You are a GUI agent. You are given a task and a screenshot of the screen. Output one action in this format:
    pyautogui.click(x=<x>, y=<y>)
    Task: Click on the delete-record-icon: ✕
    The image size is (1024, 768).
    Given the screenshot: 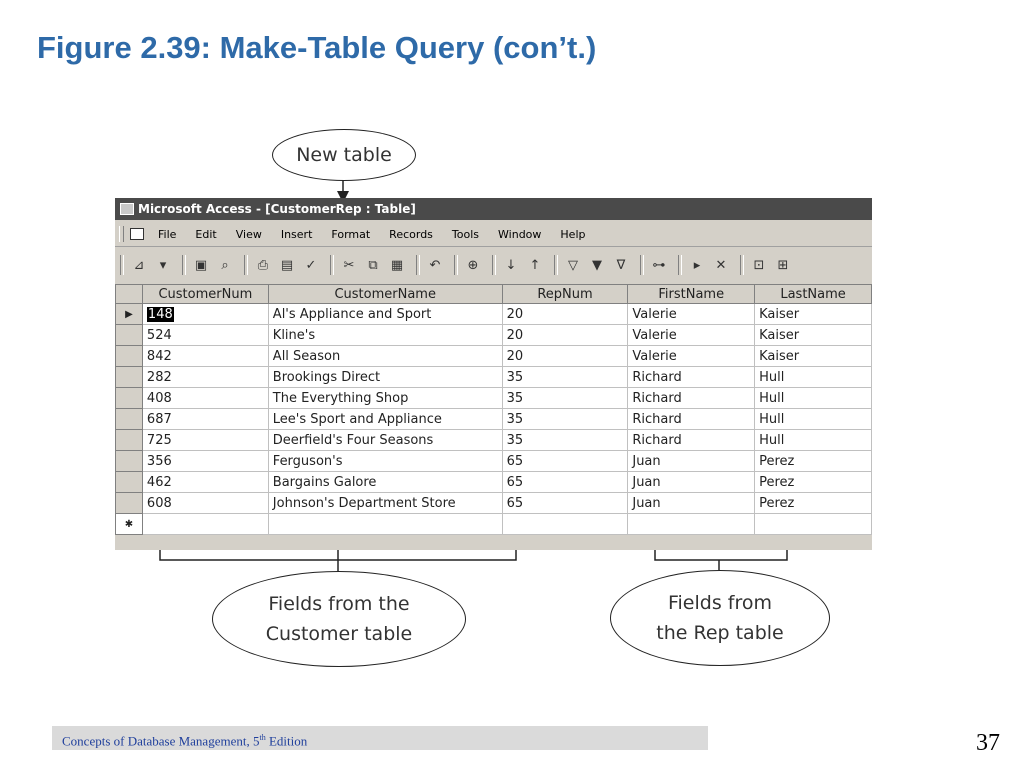 What is the action you would take?
    pyautogui.click(x=721, y=265)
    